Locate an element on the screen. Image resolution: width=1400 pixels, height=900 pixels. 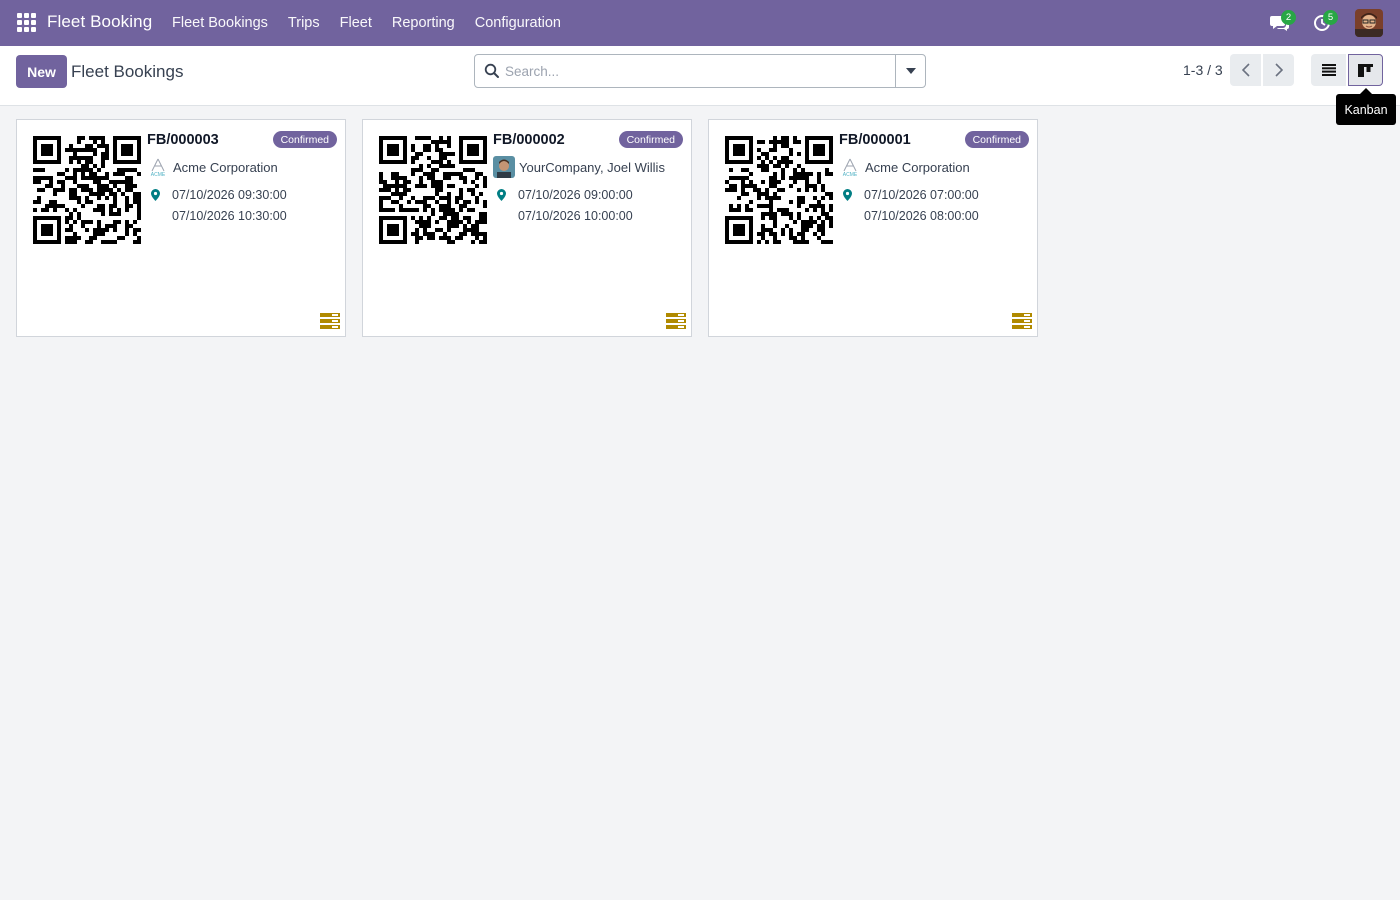
menu-fleet: Fleet is located at coordinates (356, 23).